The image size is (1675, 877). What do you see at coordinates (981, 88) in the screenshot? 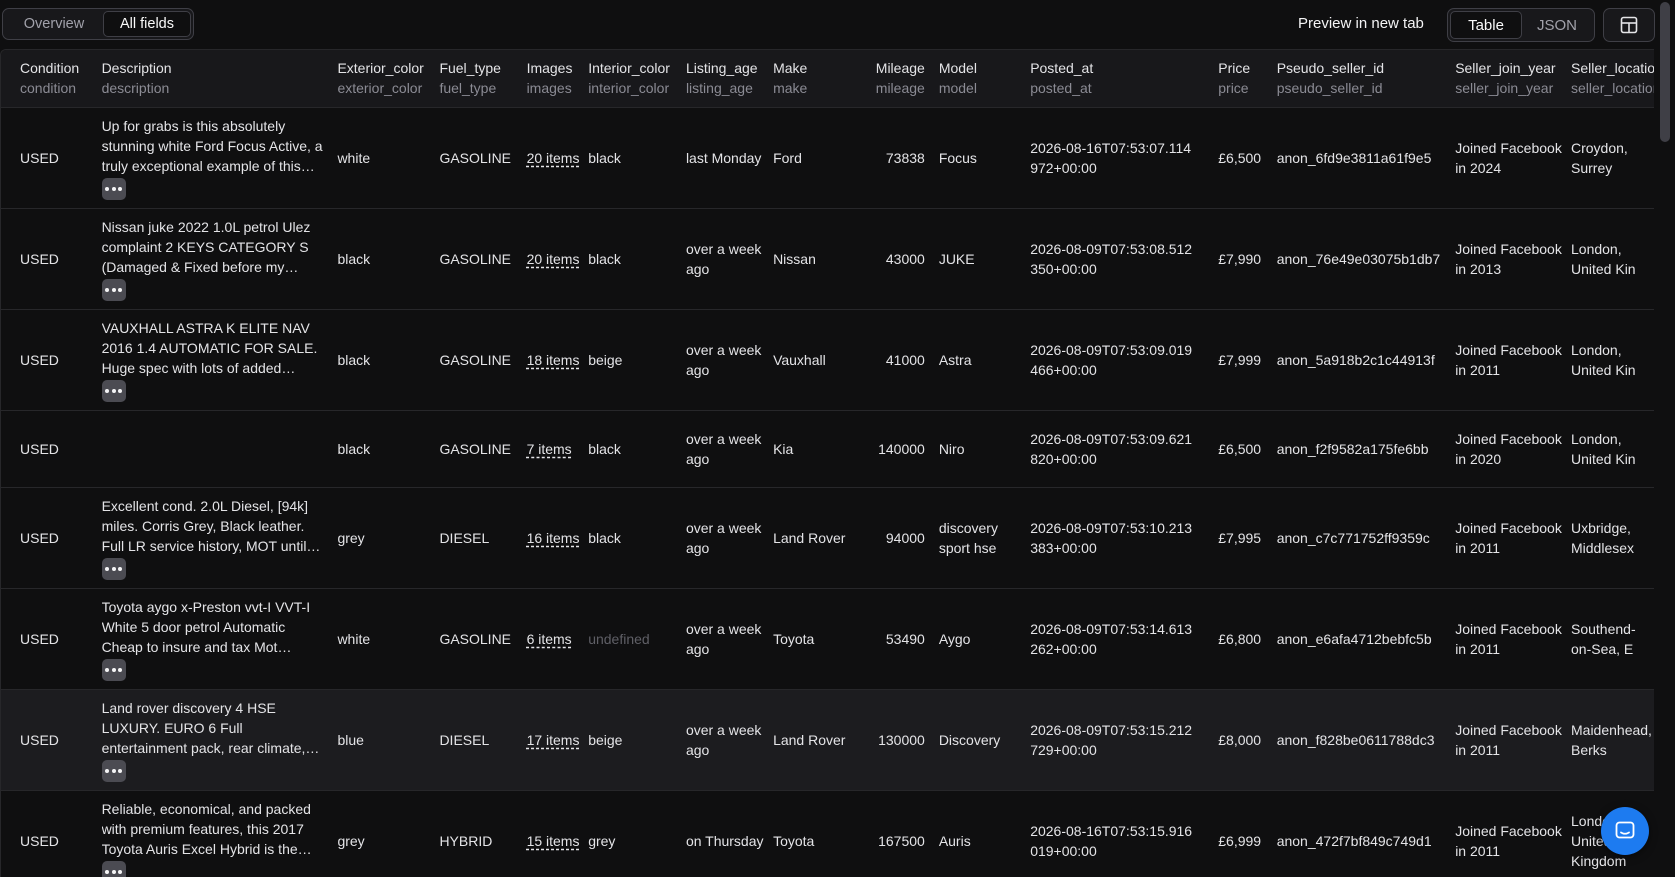
I see `column-header-key: model` at bounding box center [981, 88].